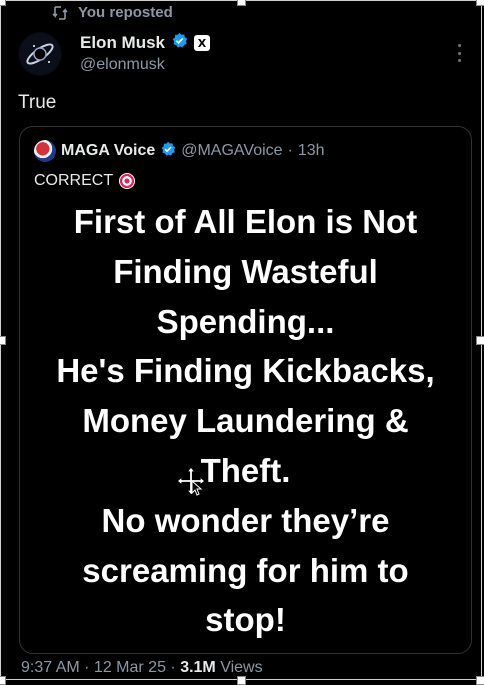 This screenshot has height=685, width=484. What do you see at coordinates (125, 12) in the screenshot?
I see `repost-label: You reposted` at bounding box center [125, 12].